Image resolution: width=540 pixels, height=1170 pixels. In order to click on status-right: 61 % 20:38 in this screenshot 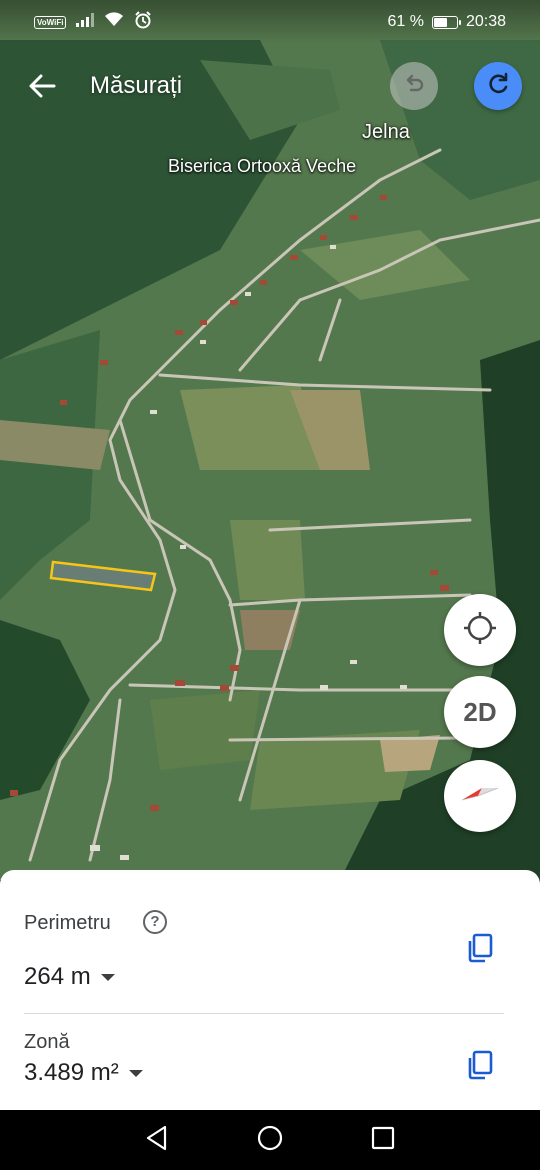, I will do `click(446, 22)`.